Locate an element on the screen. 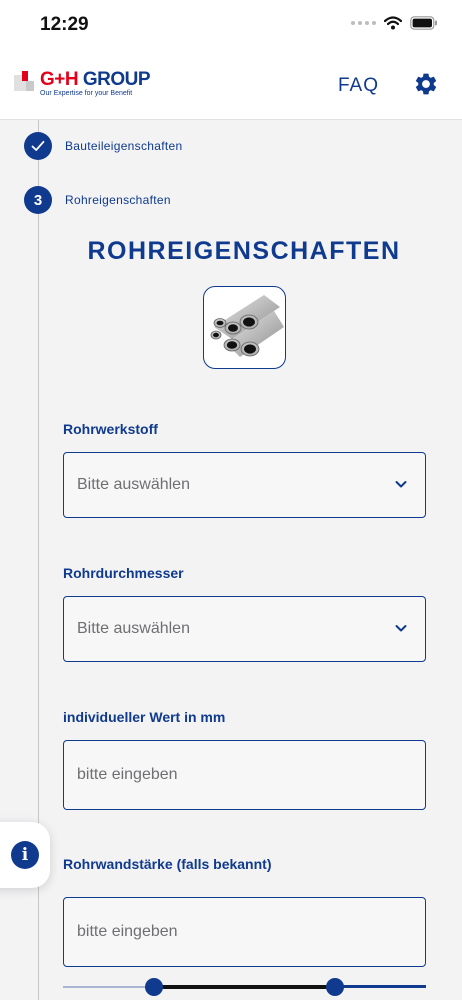 The width and height of the screenshot is (462, 1000). slider-handle-low is located at coordinates (153, 987).